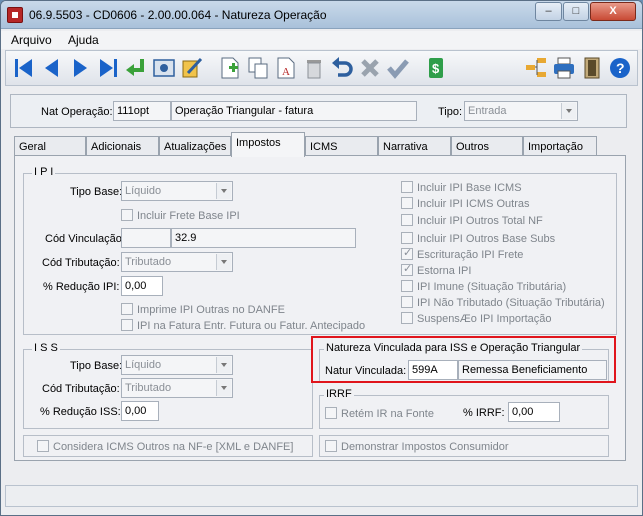  Describe the element at coordinates (564, 68) in the screenshot. I see `print-icon` at that location.